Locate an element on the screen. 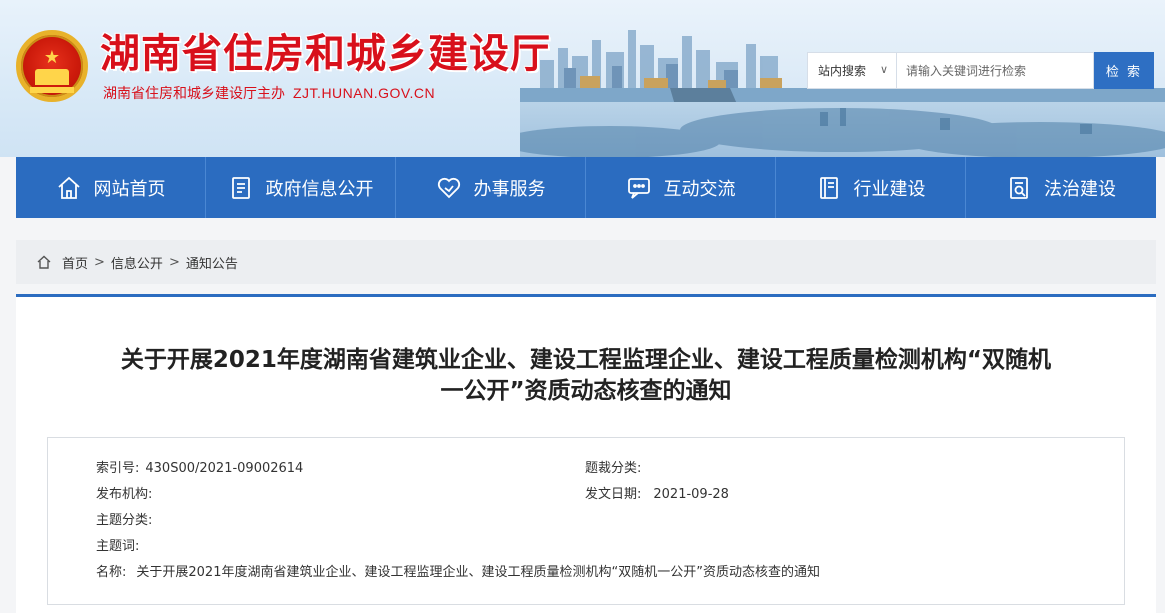  meta-label: 主题词: is located at coordinates (118, 546).